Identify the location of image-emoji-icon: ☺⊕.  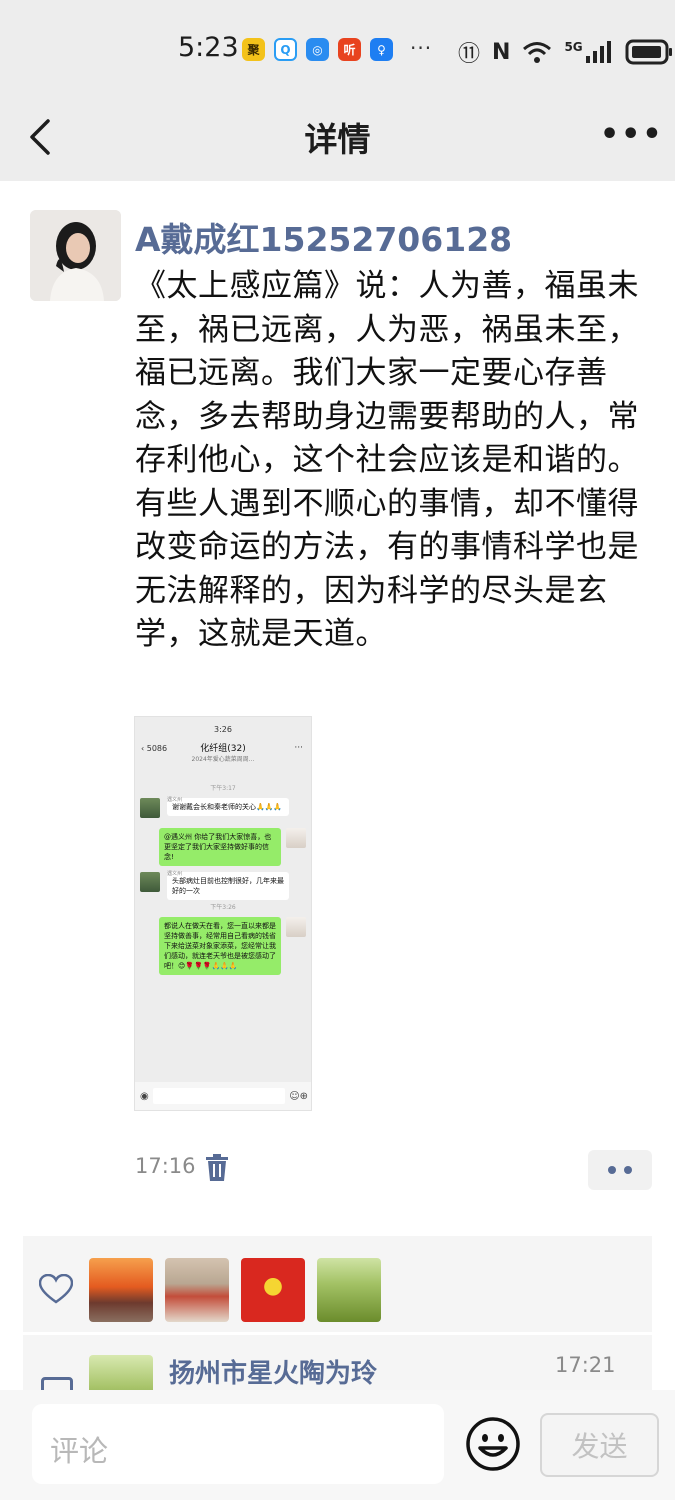
(298, 1096).